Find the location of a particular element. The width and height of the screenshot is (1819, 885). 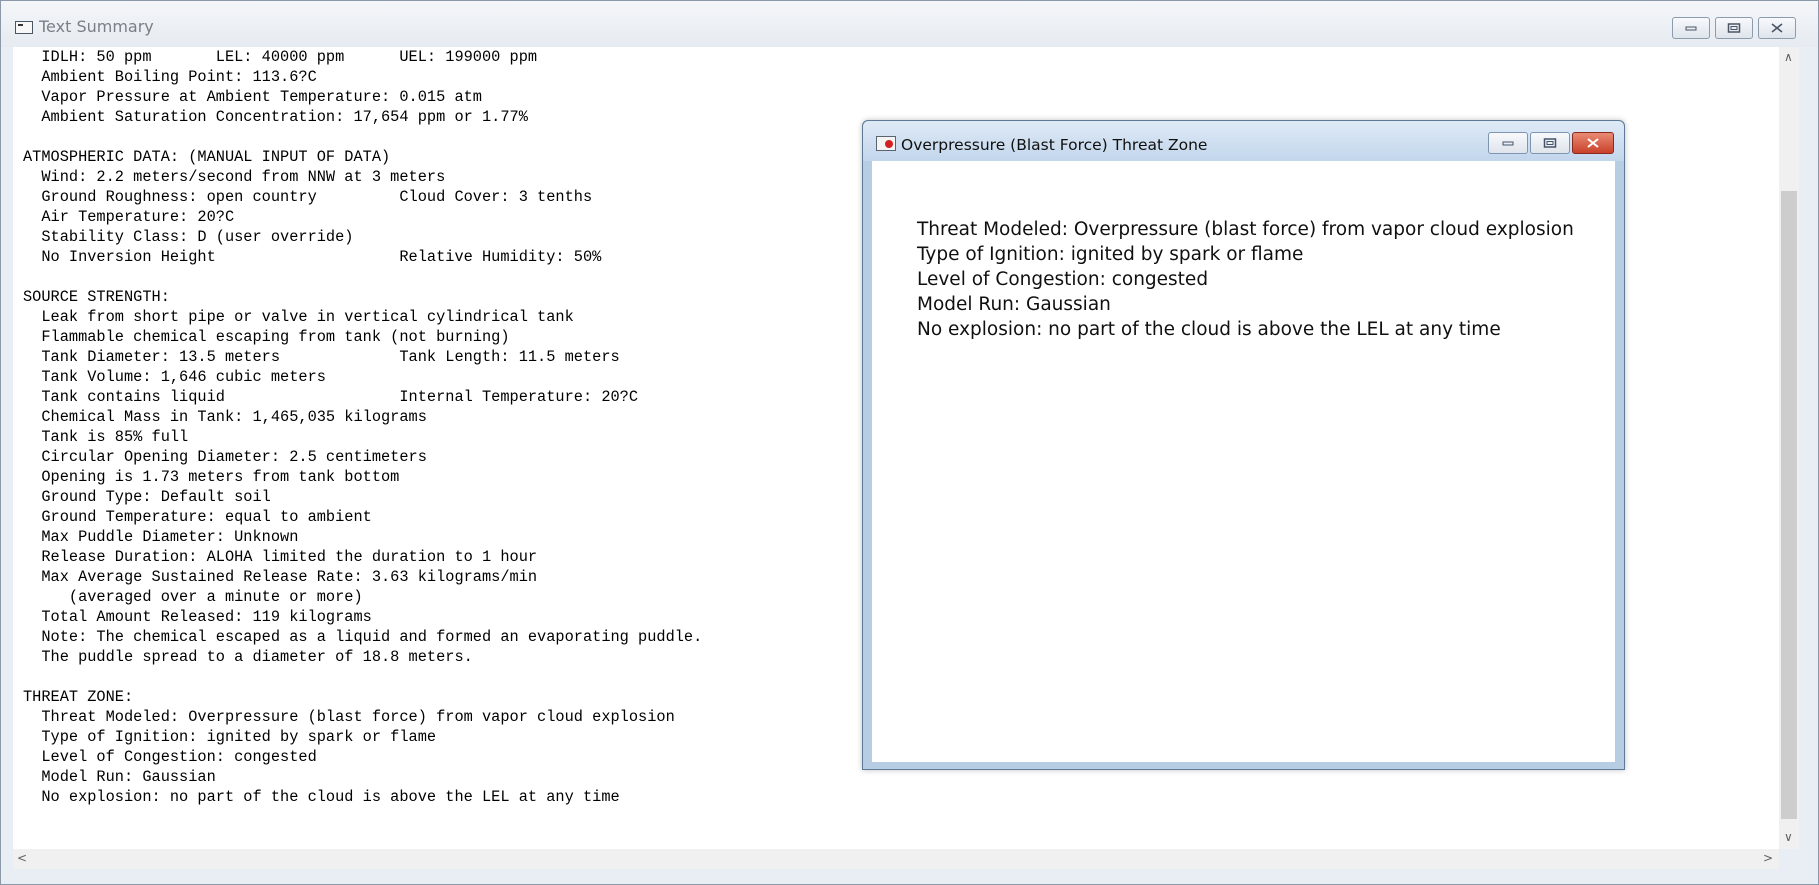

threat-zone-window-icon is located at coordinates (886, 143).